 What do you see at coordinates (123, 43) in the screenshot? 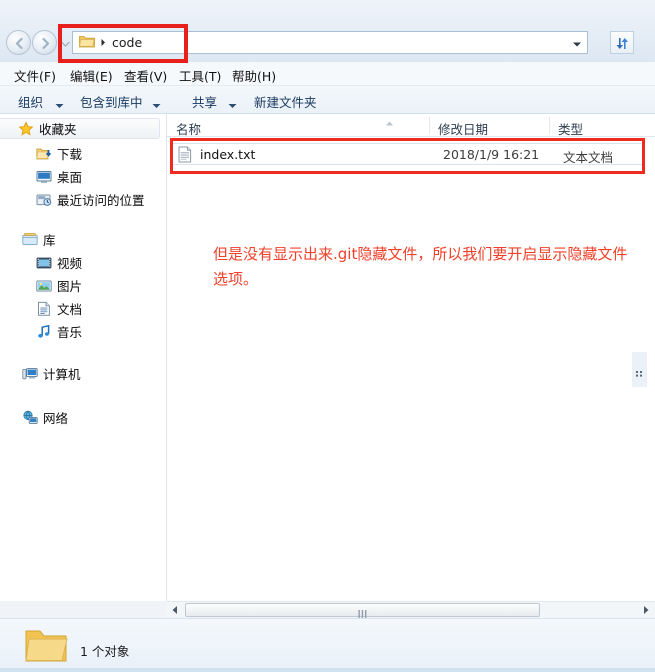
I see `address-bar-highlight-box` at bounding box center [123, 43].